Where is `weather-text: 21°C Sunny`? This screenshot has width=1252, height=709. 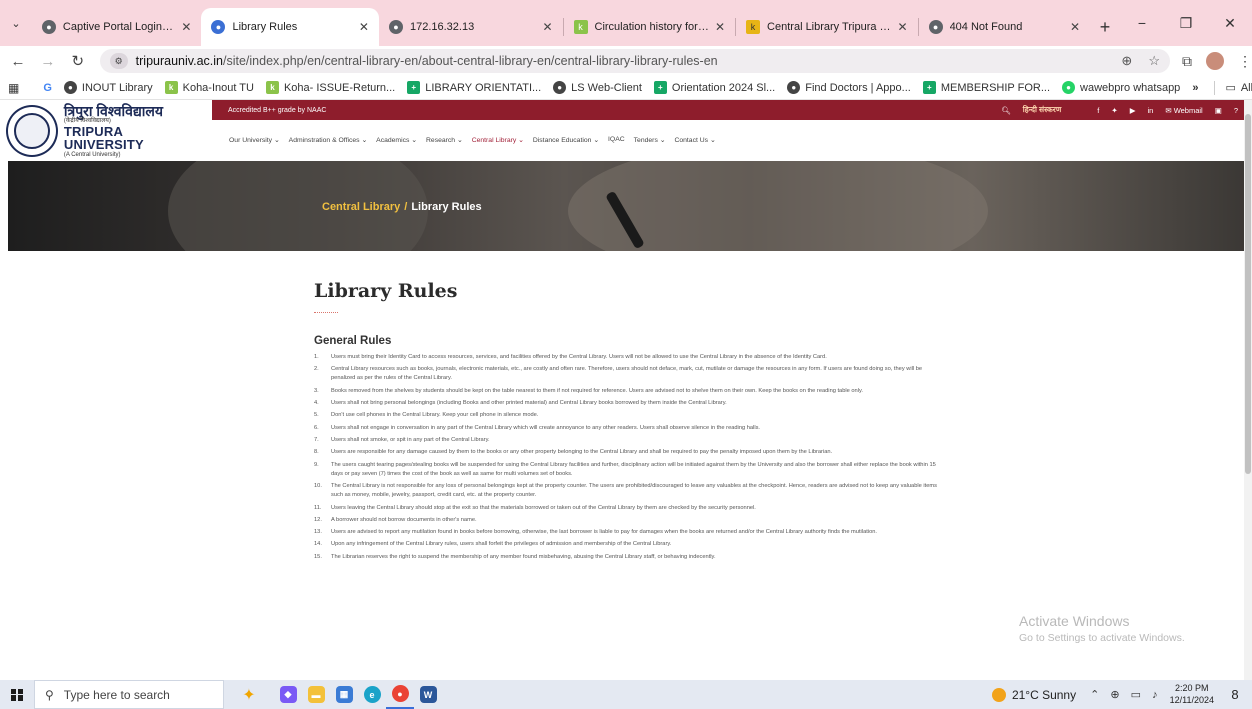
weather-text: 21°C Sunny is located at coordinates (1044, 695).